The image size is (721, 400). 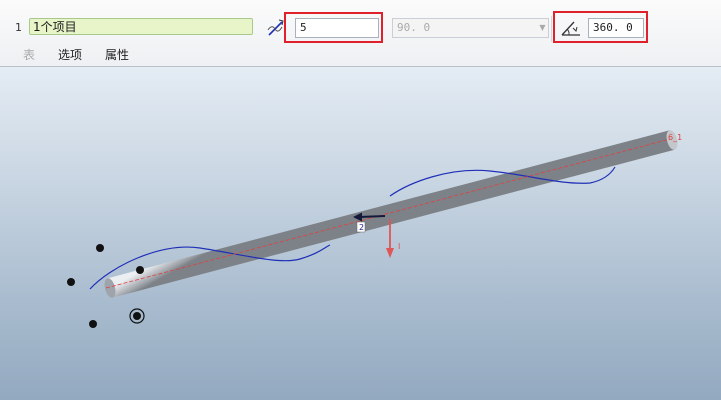 What do you see at coordinates (333, 27) in the screenshot?
I see `pitch-highlight` at bounding box center [333, 27].